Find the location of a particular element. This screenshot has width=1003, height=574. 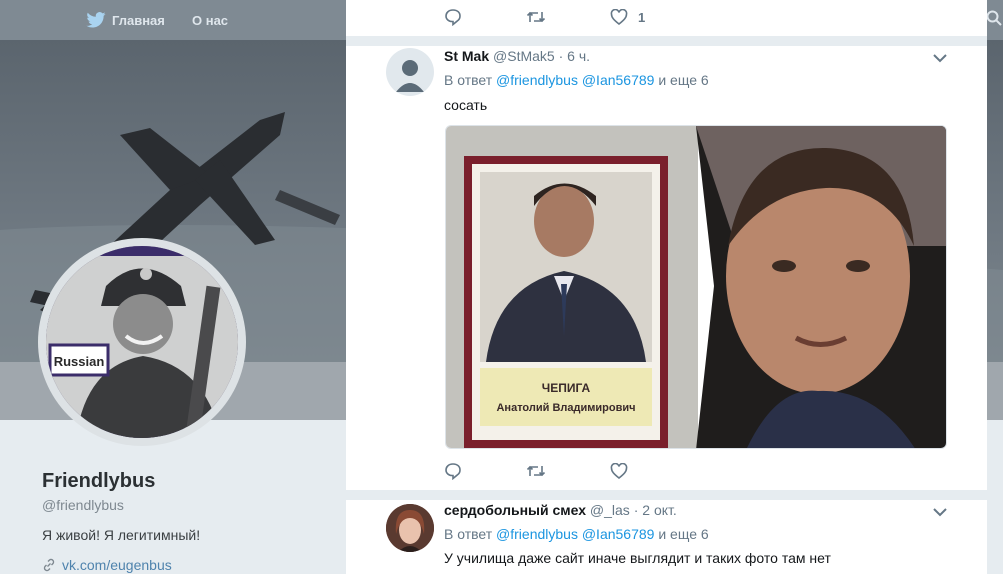

previous-tweet-actions: 1 is located at coordinates (571, 17).